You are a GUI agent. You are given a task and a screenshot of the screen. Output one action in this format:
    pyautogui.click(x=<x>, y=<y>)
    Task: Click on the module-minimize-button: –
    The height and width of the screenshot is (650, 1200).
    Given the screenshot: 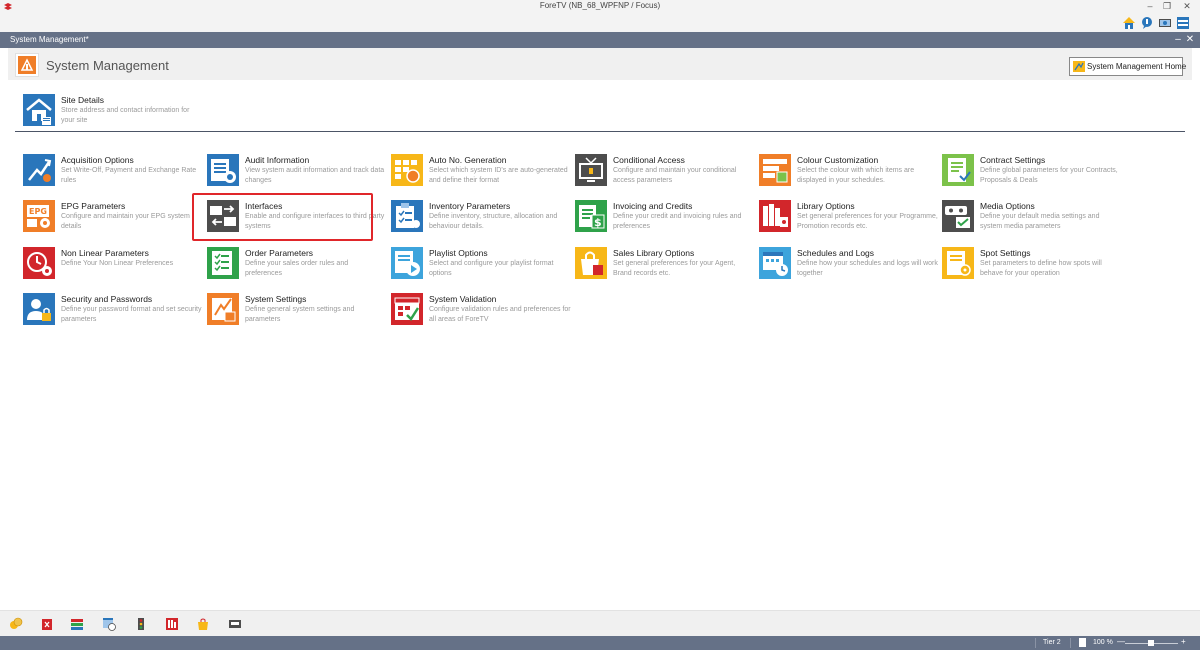 What is the action you would take?
    pyautogui.click(x=1178, y=40)
    